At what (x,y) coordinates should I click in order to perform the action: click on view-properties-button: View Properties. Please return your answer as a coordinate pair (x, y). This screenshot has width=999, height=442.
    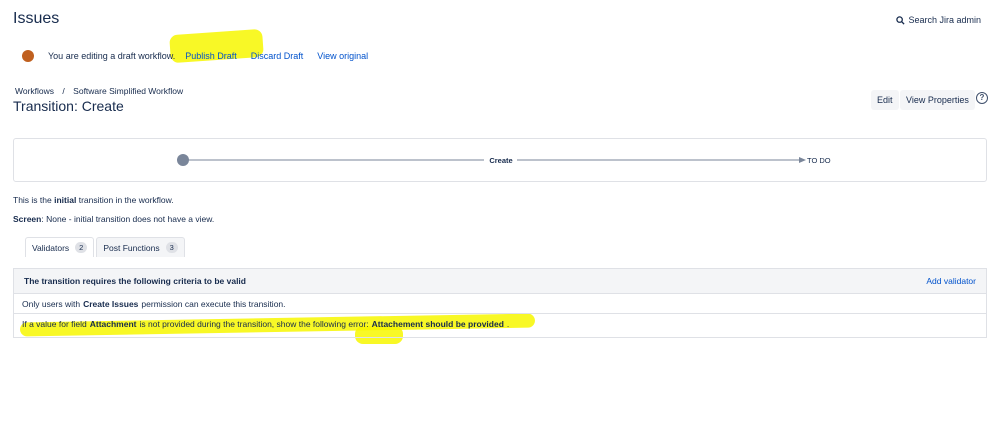
    Looking at the image, I should click on (937, 100).